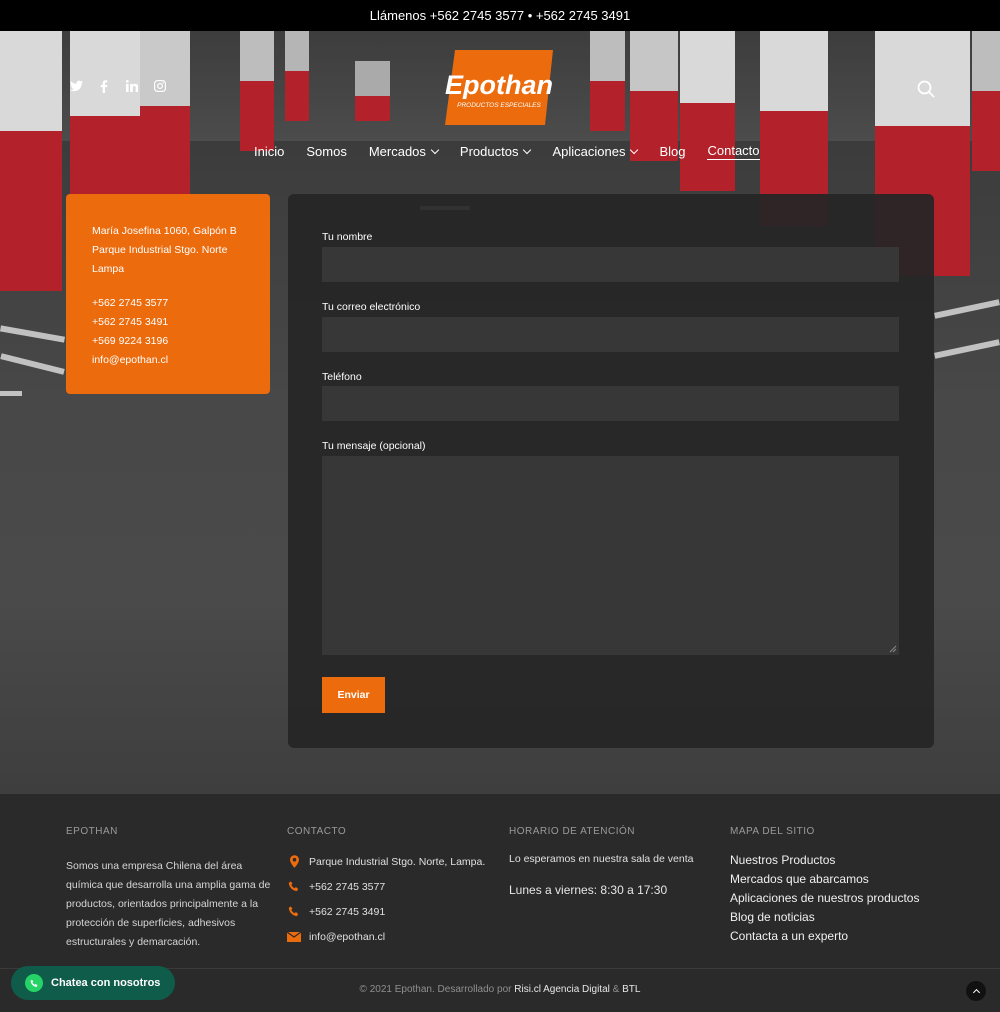 This screenshot has height=1012, width=1000. Describe the element at coordinates (397, 861) in the screenshot. I see `address-text: Parque Industrial Stgo. Norte, Lampa.` at that location.